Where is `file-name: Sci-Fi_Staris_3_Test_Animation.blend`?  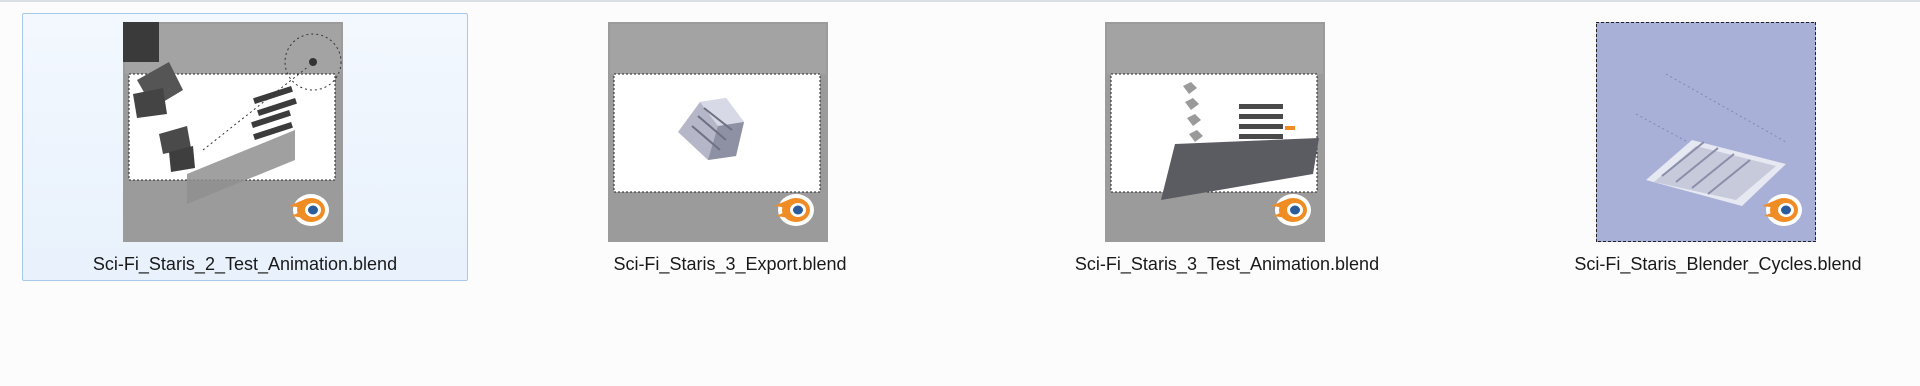 file-name: Sci-Fi_Staris_3_Test_Animation.blend is located at coordinates (1227, 264).